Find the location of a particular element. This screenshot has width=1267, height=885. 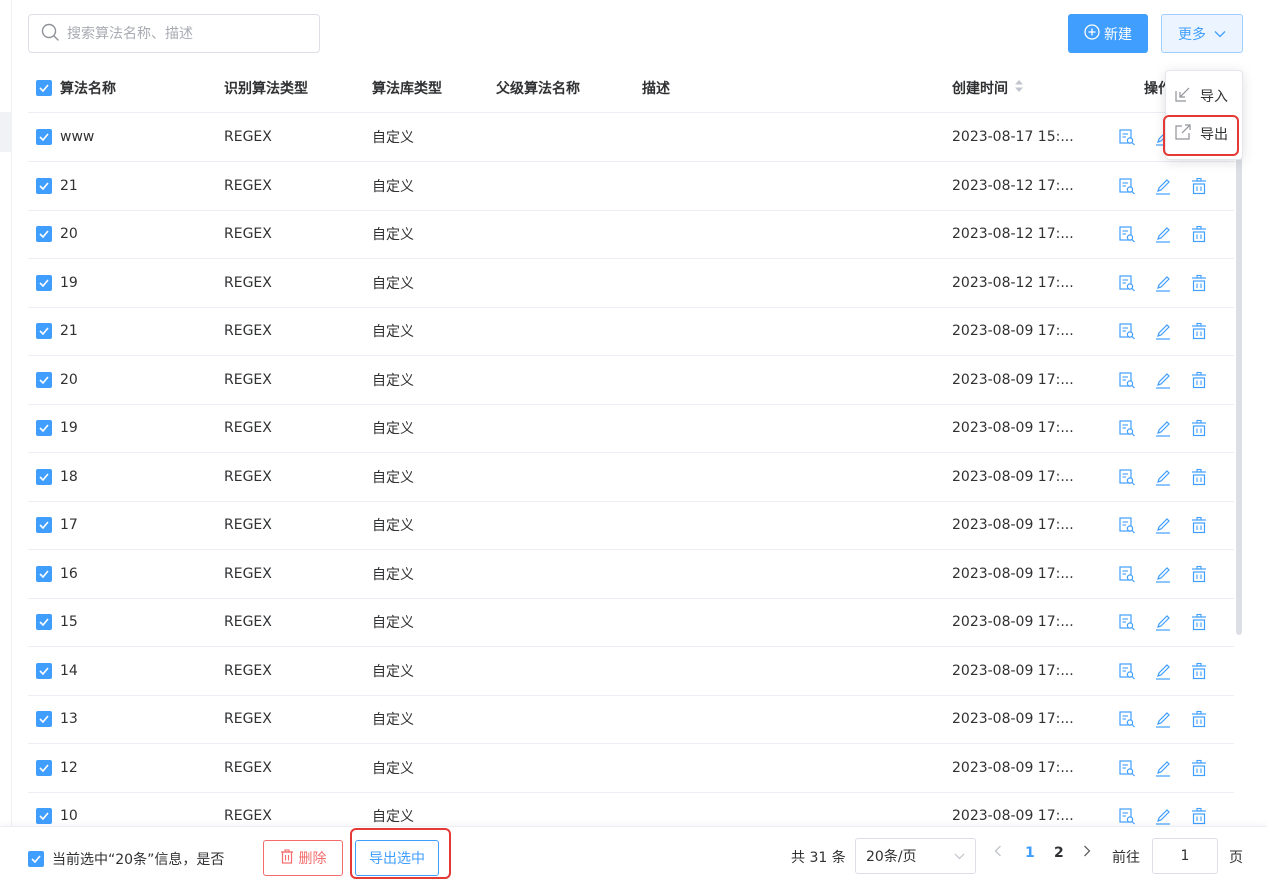

table-scrollbar is located at coordinates (1239, 377).